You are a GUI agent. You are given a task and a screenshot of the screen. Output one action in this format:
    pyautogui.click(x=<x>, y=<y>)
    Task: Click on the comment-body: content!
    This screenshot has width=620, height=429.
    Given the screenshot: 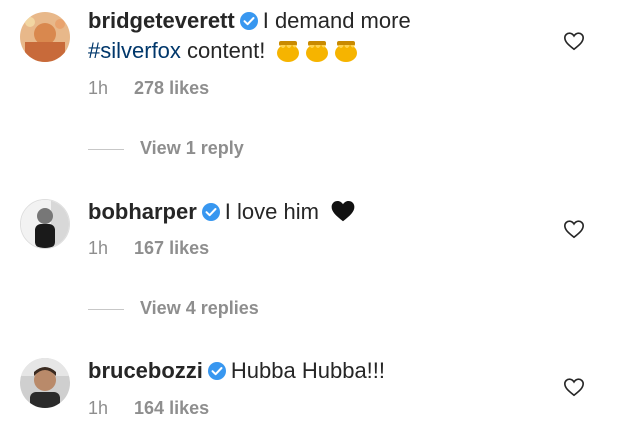 What is the action you would take?
    pyautogui.click(x=226, y=50)
    